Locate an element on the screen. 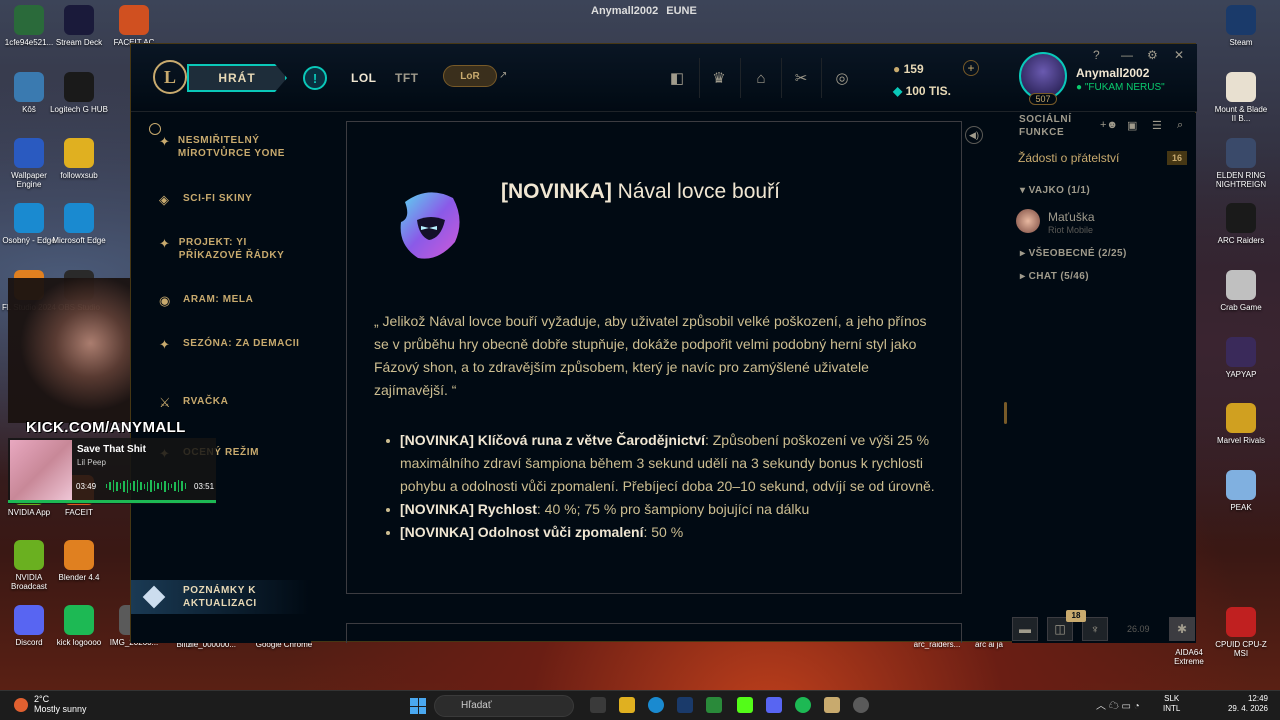  album-art is located at coordinates (41, 471).